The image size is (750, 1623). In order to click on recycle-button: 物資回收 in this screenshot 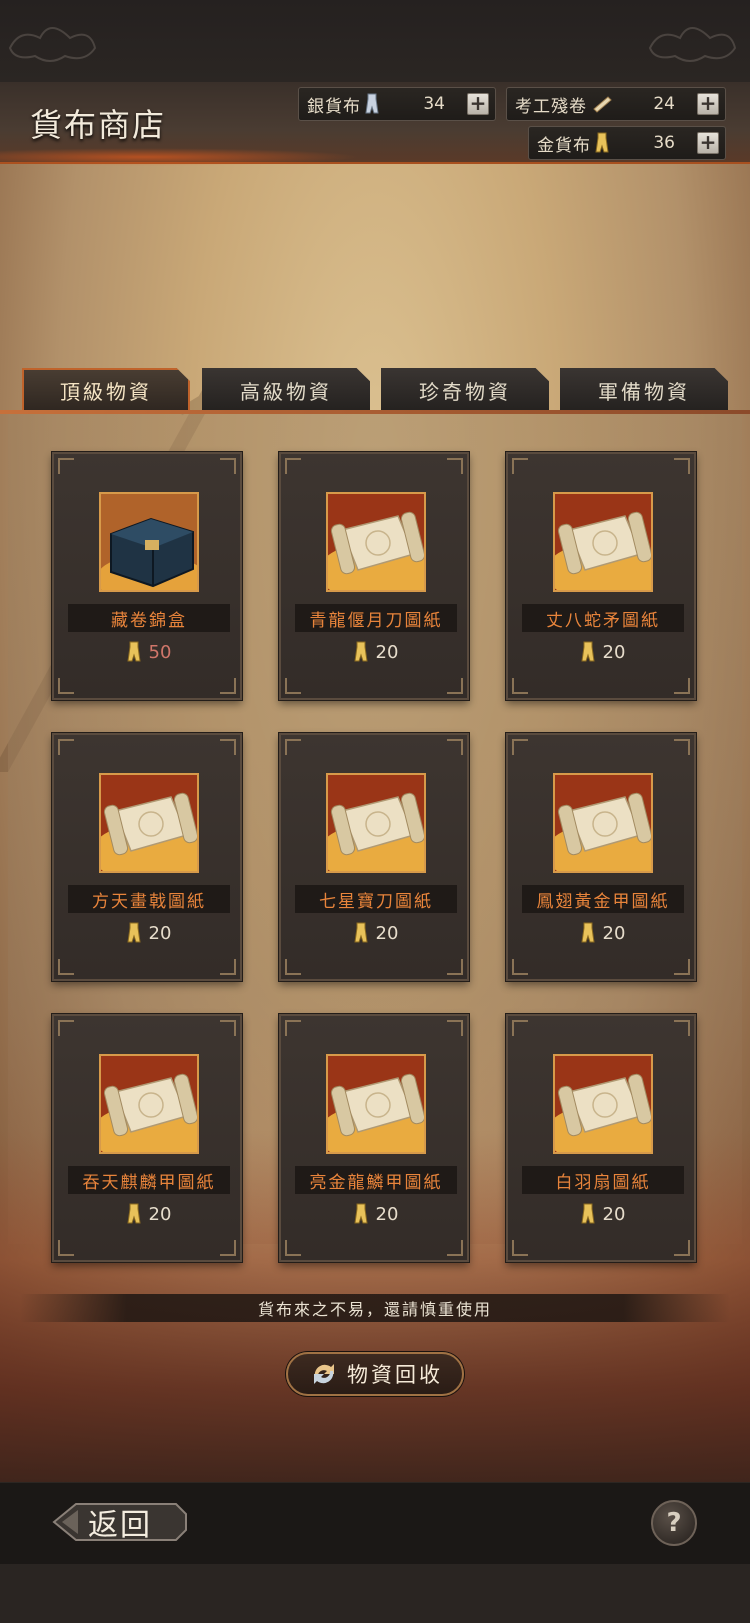, I will do `click(375, 1374)`.